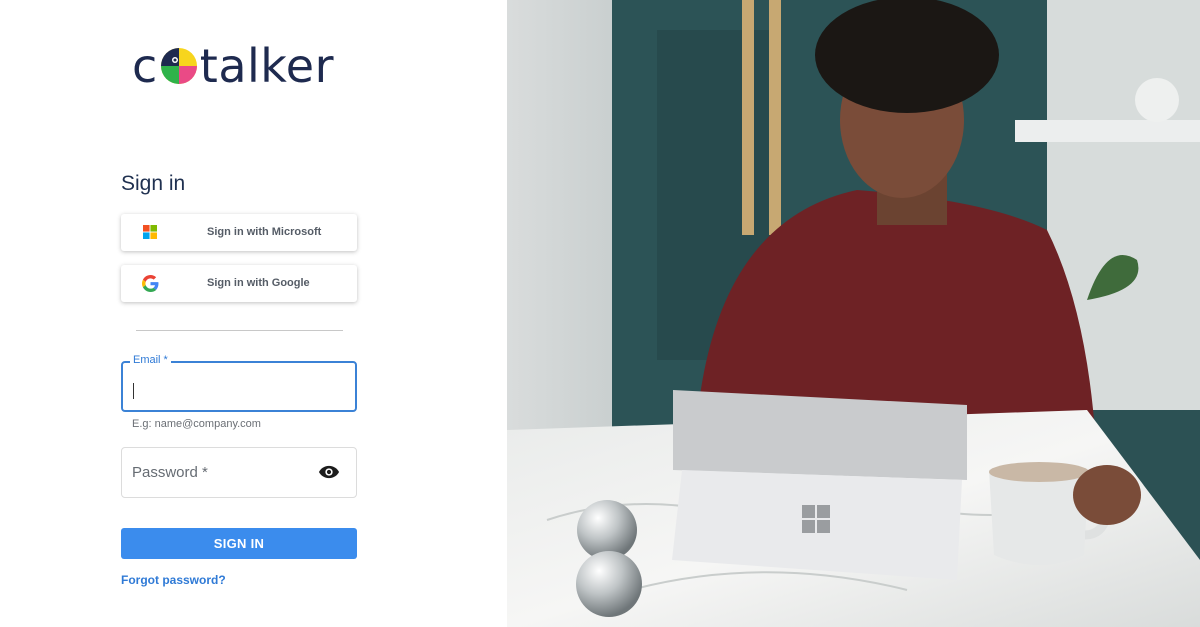 Image resolution: width=1200 pixels, height=627 pixels. I want to click on text-cursor, so click(133, 391).